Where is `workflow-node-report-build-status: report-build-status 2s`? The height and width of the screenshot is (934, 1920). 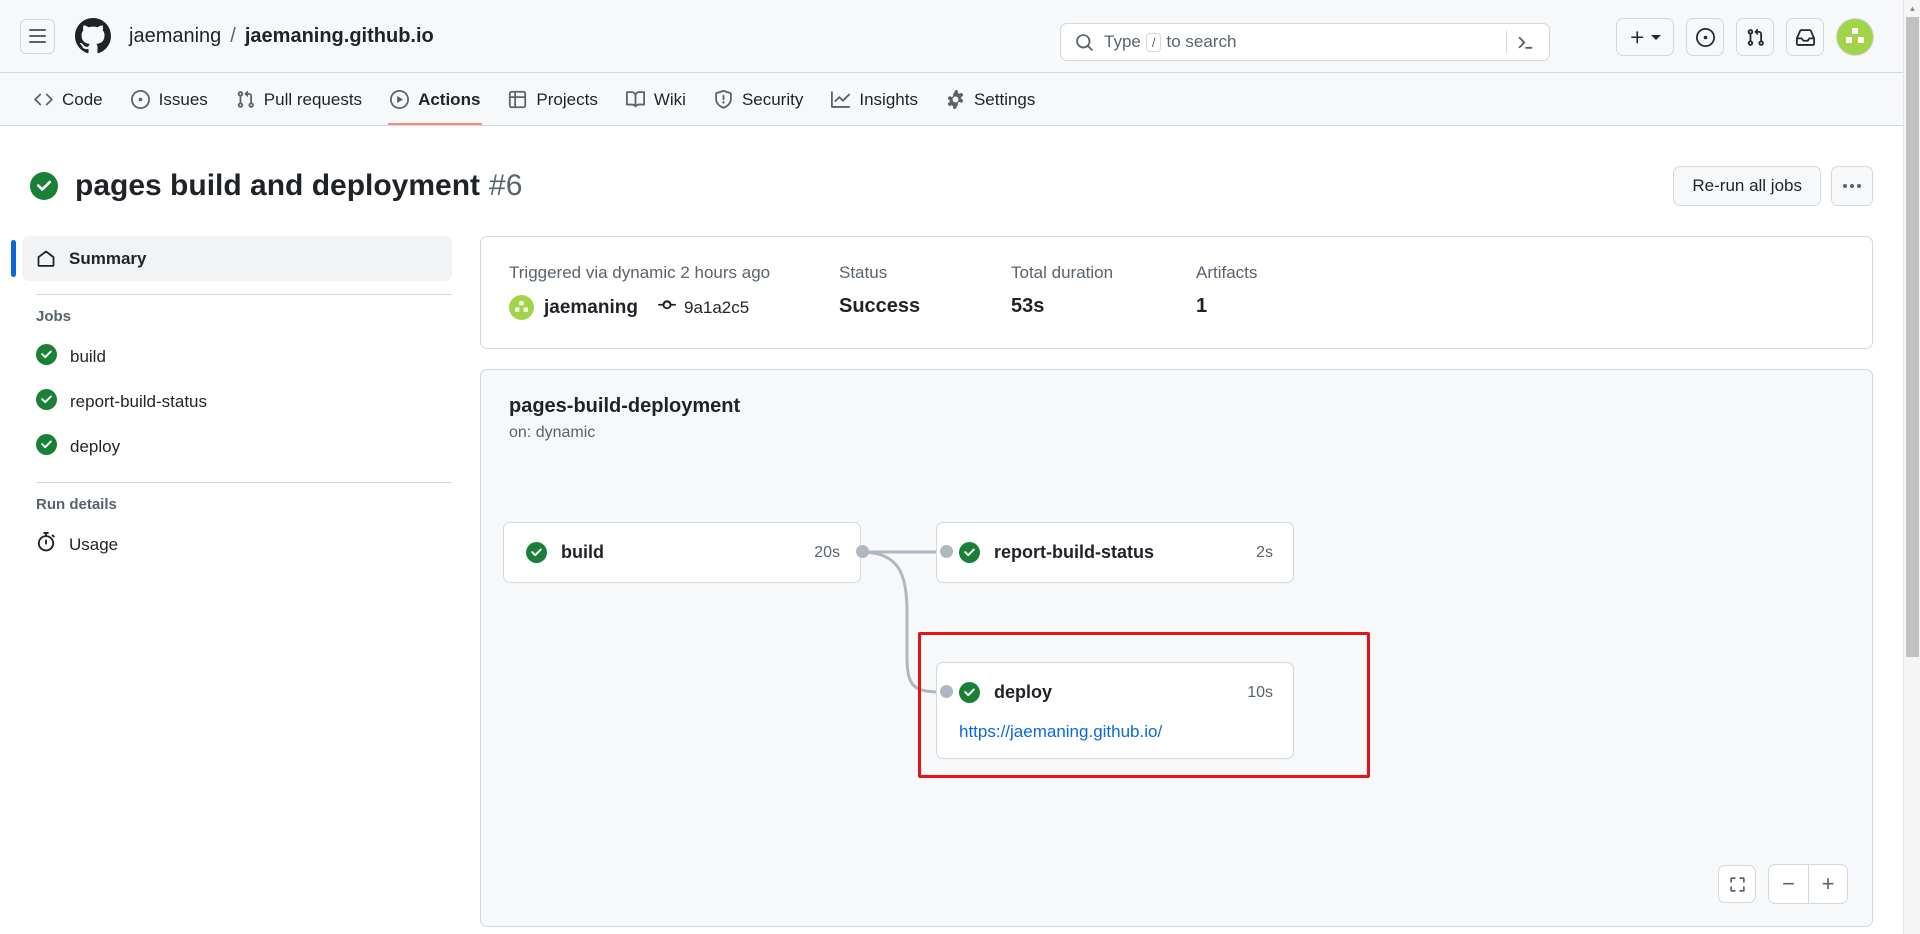
workflow-node-report-build-status: report-build-status 2s is located at coordinates (1115, 552).